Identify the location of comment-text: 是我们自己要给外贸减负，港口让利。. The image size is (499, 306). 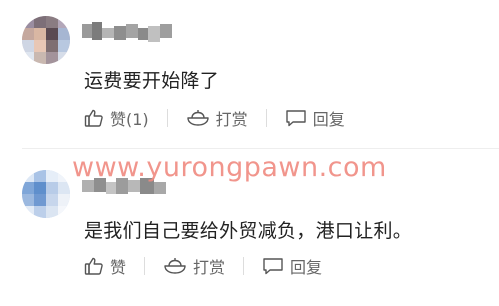
(248, 231).